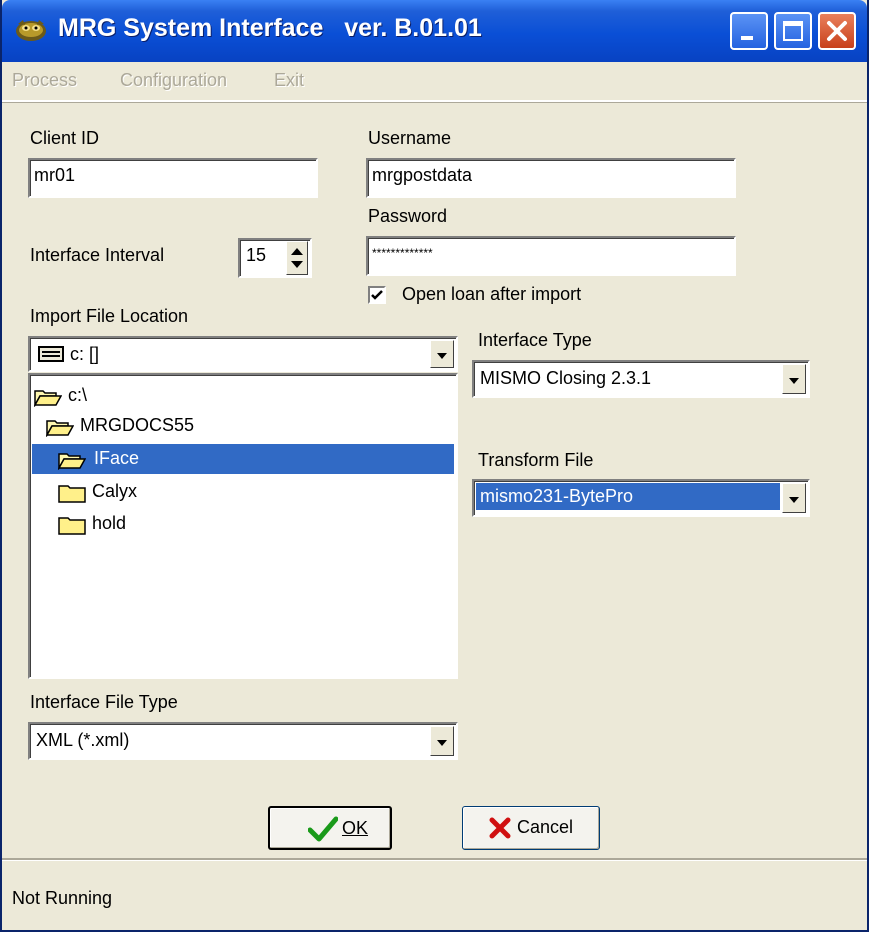  What do you see at coordinates (536, 460) in the screenshot?
I see `transform-file-label: Transform File` at bounding box center [536, 460].